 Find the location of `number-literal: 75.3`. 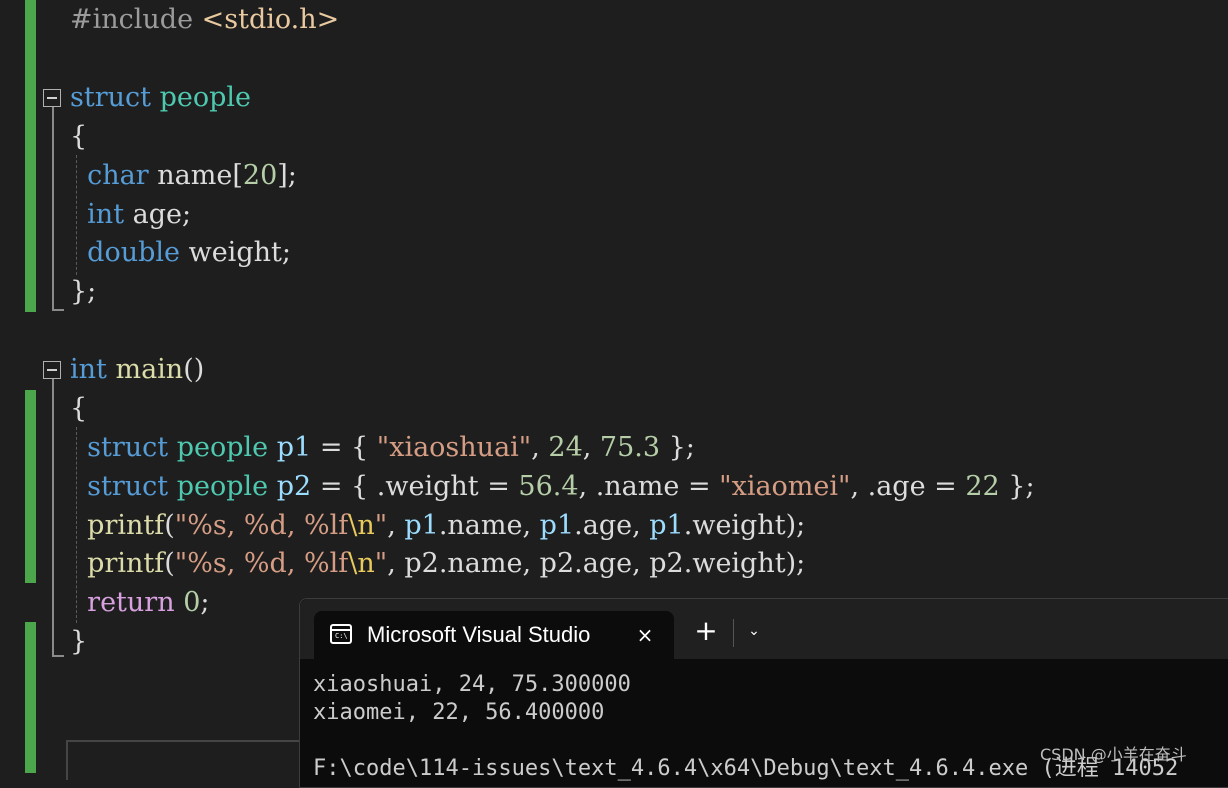

number-literal: 75.3 is located at coordinates (630, 447).